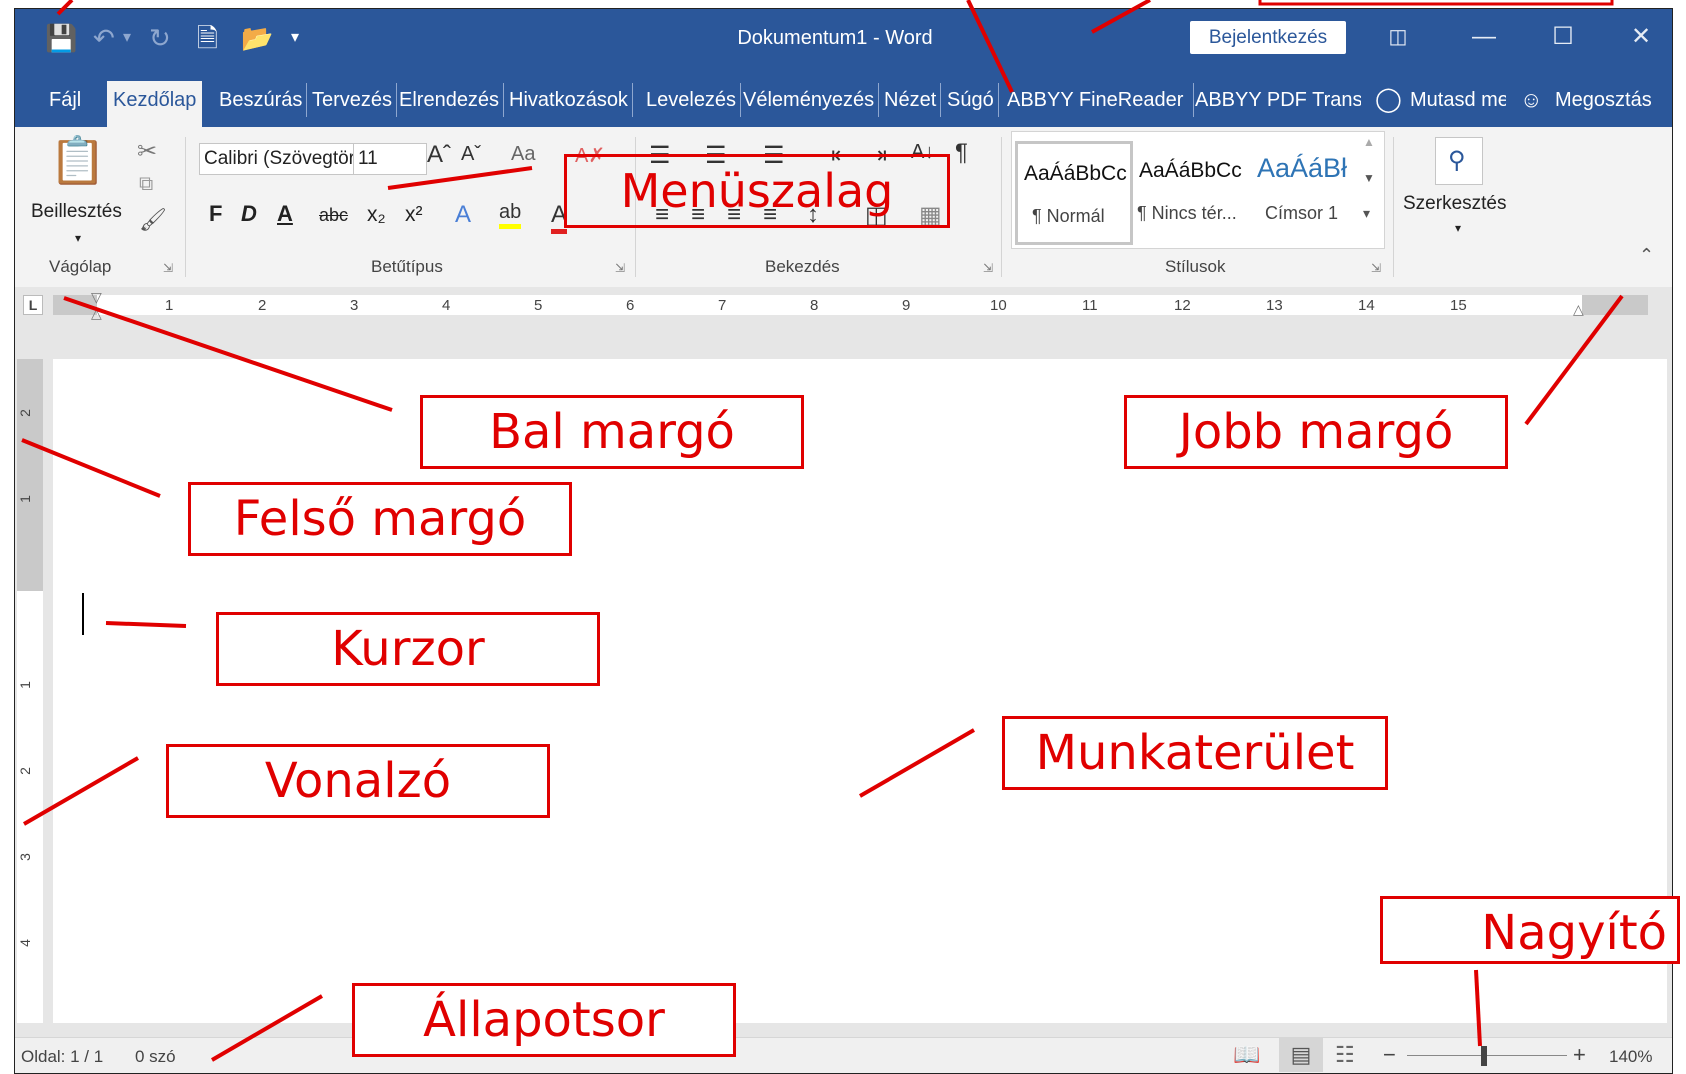 This screenshot has height=1074, width=1686. Describe the element at coordinates (1630, 1057) in the screenshot. I see `zoom-level: 140%` at that location.